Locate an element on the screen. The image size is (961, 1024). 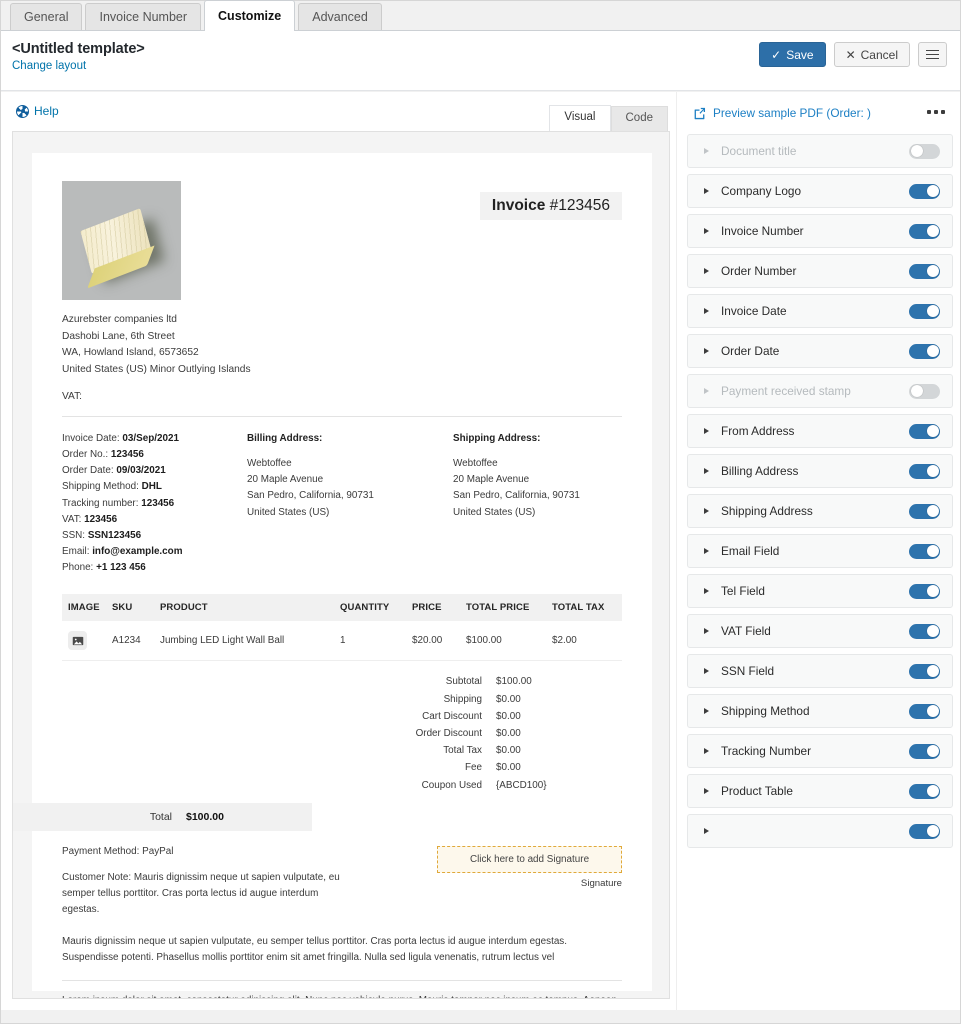
from-address-line: Dashobi Lane, 6th Street is located at coordinates (118, 336).